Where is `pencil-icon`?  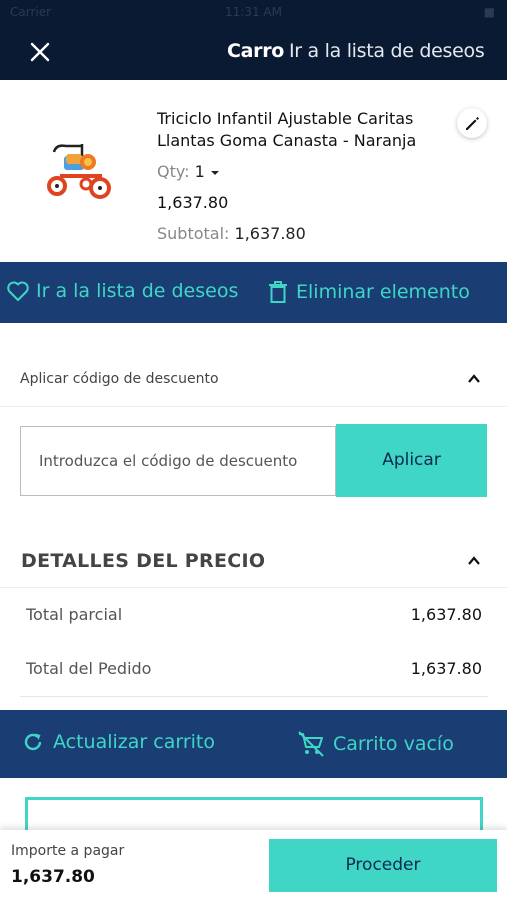
pencil-icon is located at coordinates (472, 123).